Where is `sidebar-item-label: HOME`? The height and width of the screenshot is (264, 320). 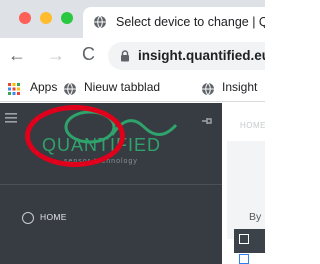
sidebar-item-label: HOME is located at coordinates (53, 217).